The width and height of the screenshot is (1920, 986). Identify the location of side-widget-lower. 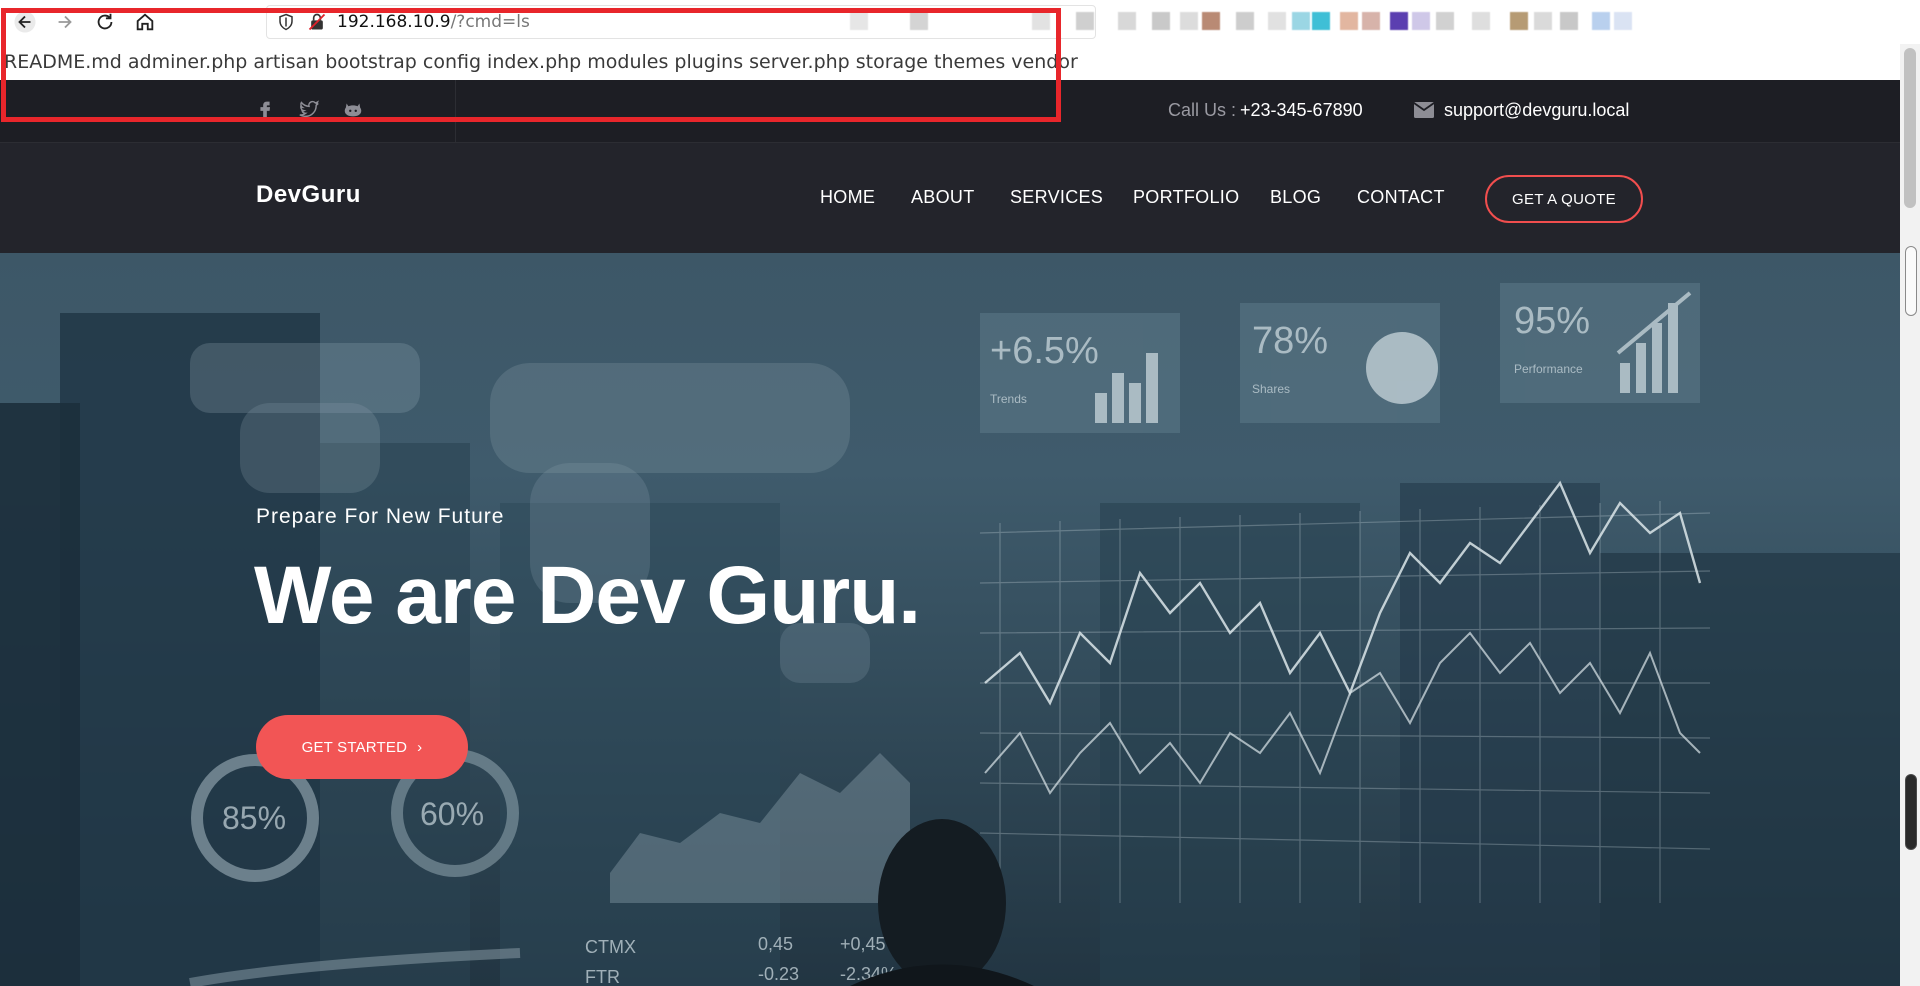
(1911, 812).